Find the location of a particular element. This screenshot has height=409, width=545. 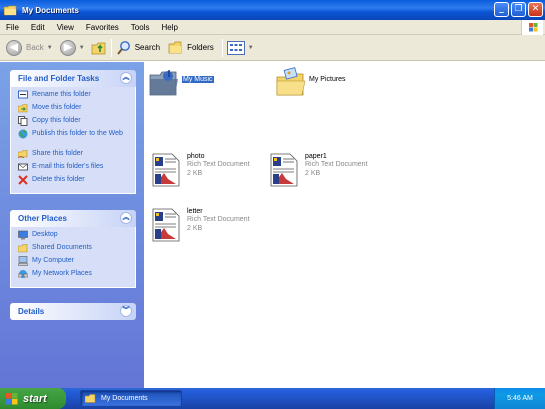

forward-button: ▶ ▼ is located at coordinates (73, 48).